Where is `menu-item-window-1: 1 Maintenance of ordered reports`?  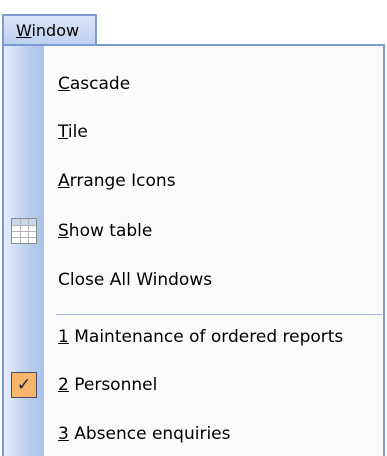
menu-item-window-1: 1 Maintenance of ordered reports is located at coordinates (213, 337).